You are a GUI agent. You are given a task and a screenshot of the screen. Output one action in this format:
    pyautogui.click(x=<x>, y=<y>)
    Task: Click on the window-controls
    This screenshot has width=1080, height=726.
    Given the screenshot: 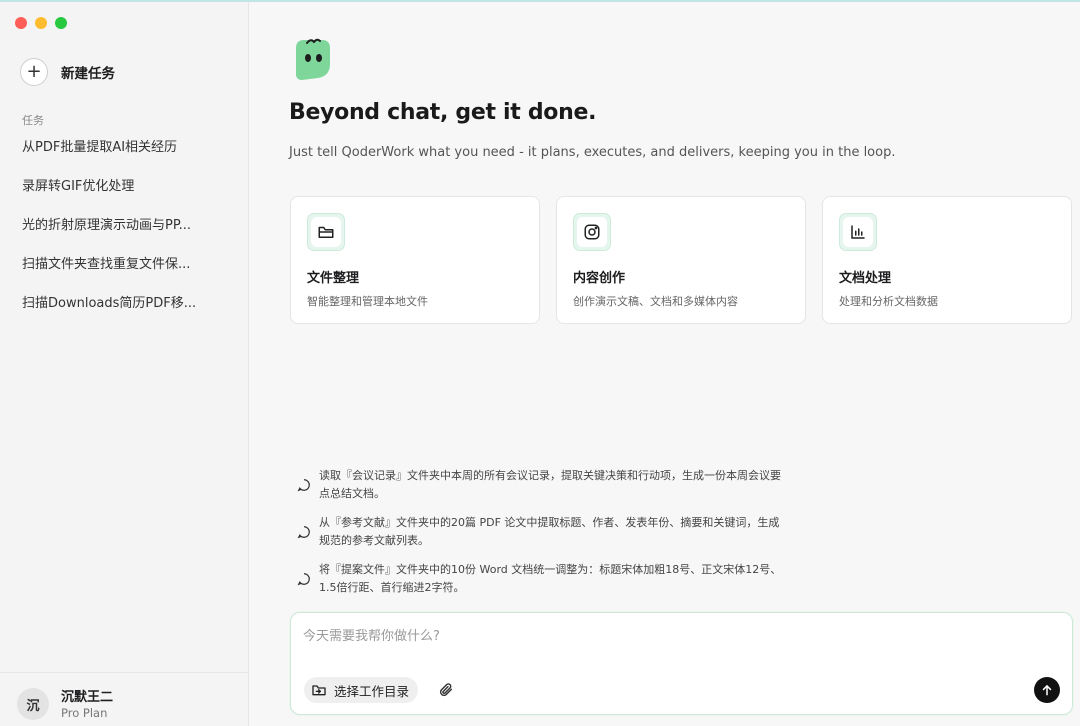 What is the action you would take?
    pyautogui.click(x=41, y=23)
    